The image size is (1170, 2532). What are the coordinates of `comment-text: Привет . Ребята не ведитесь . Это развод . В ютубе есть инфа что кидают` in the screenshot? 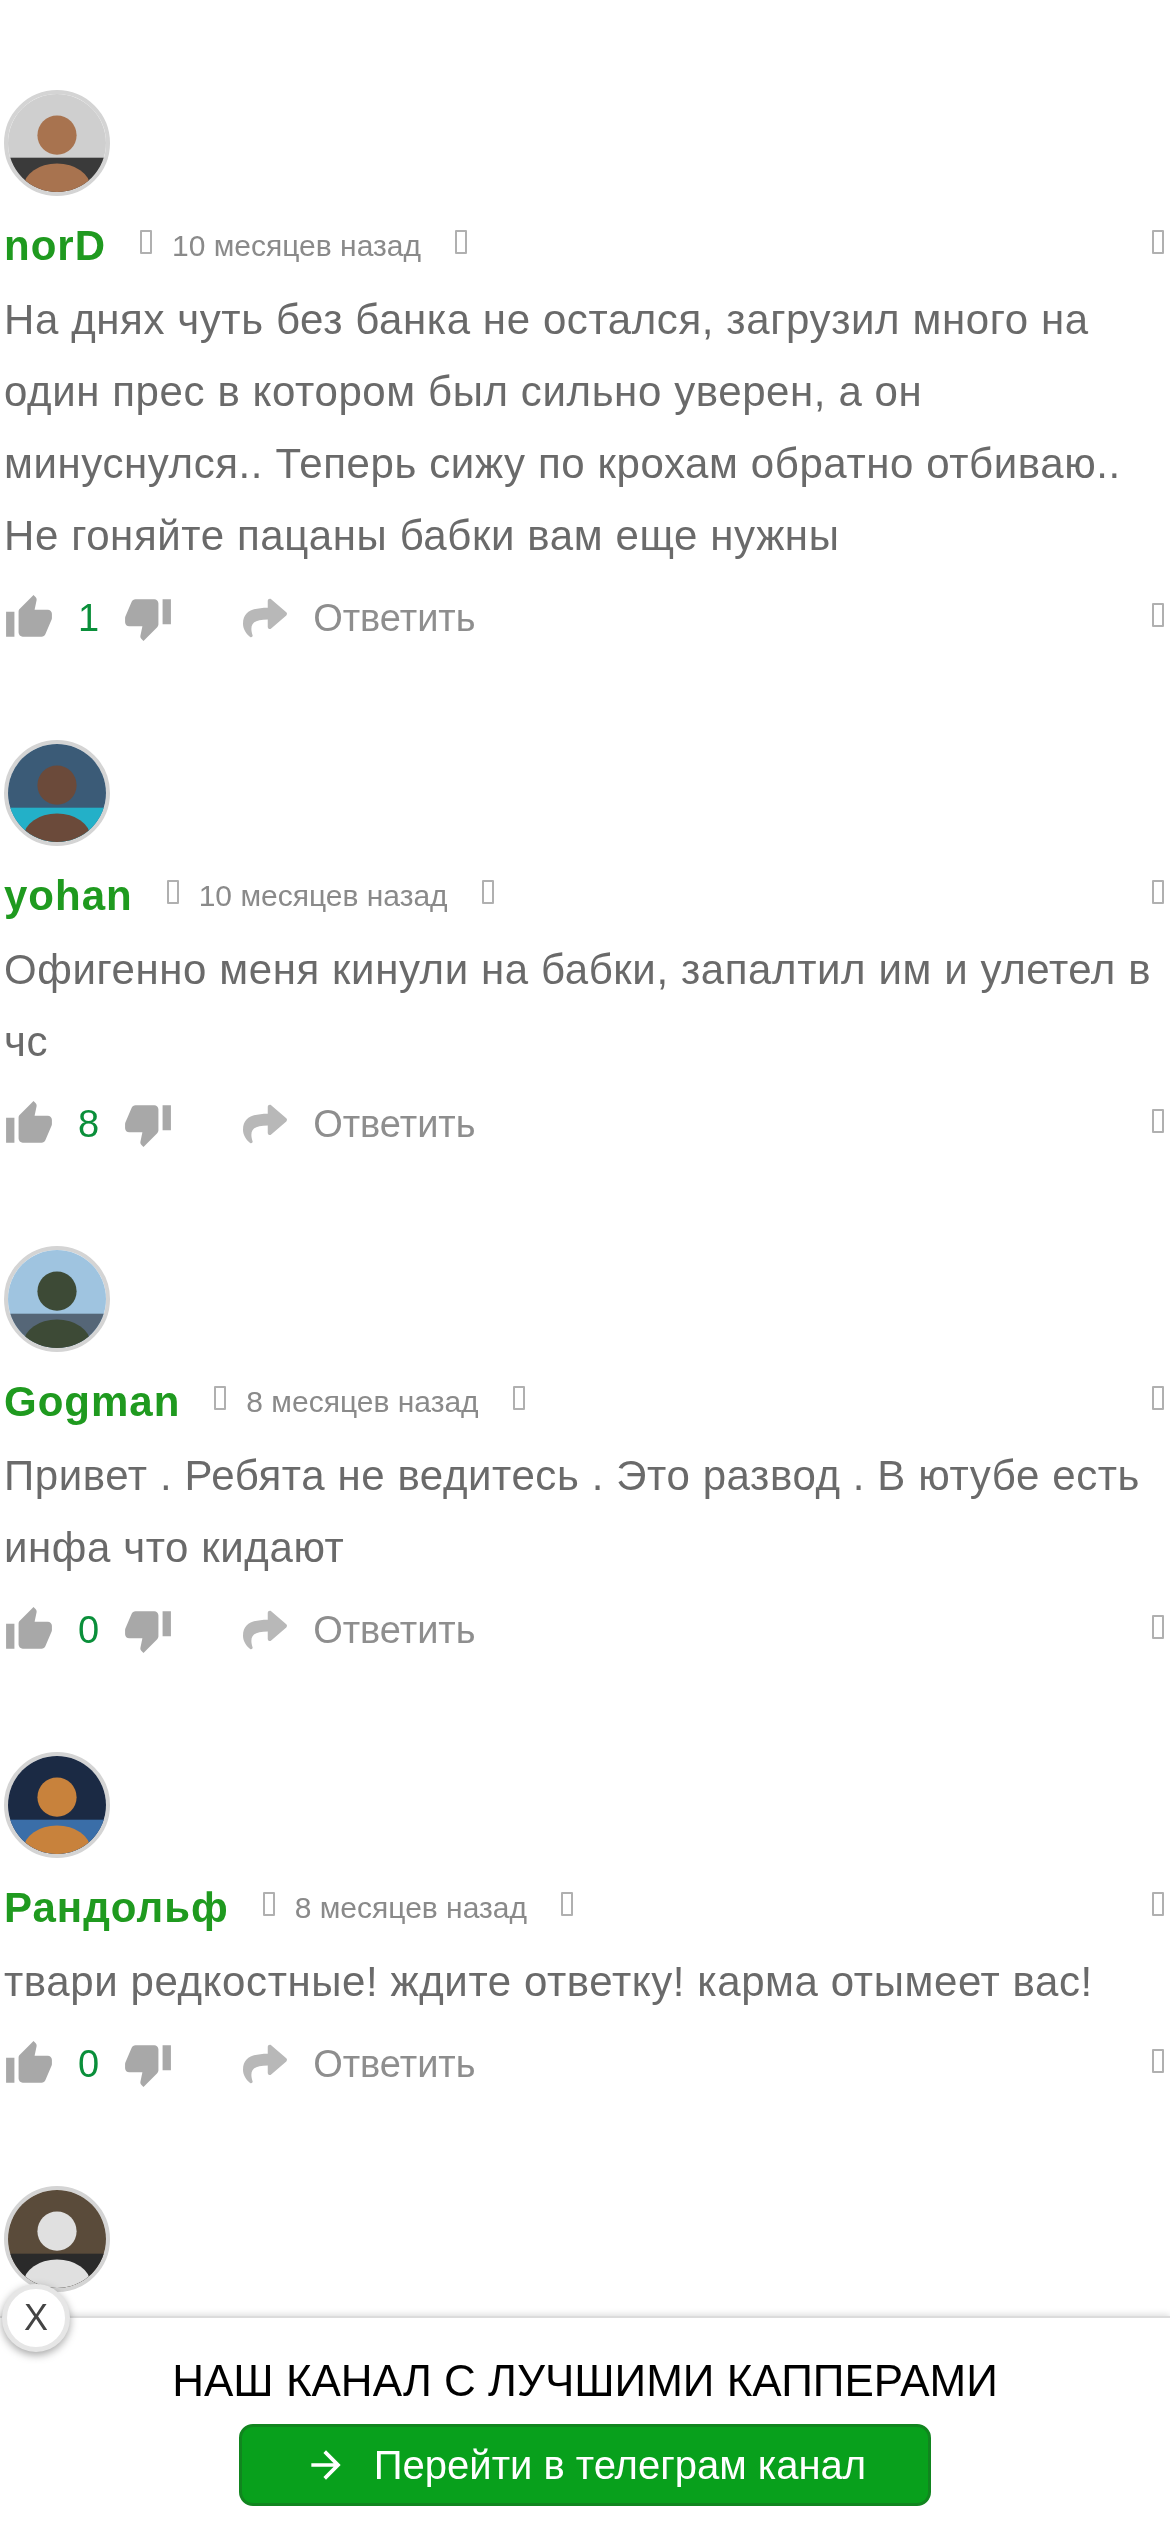 It's located at (573, 1512).